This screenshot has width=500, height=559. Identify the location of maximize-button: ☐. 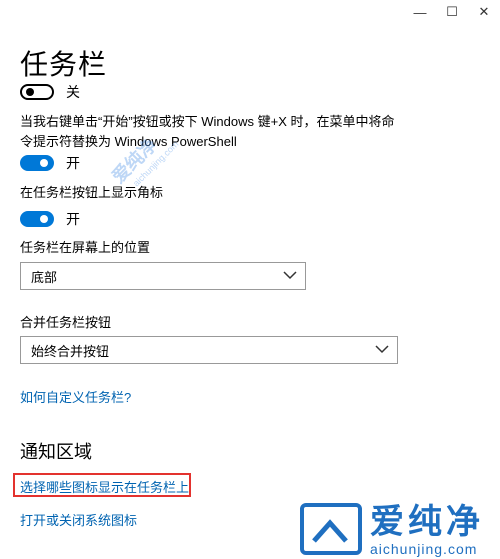
(452, 12).